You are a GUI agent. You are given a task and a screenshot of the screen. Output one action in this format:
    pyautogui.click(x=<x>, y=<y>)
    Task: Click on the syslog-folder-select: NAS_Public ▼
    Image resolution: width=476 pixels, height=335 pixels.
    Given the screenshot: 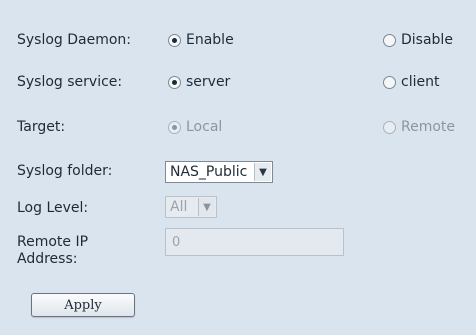 What is the action you would take?
    pyautogui.click(x=219, y=172)
    